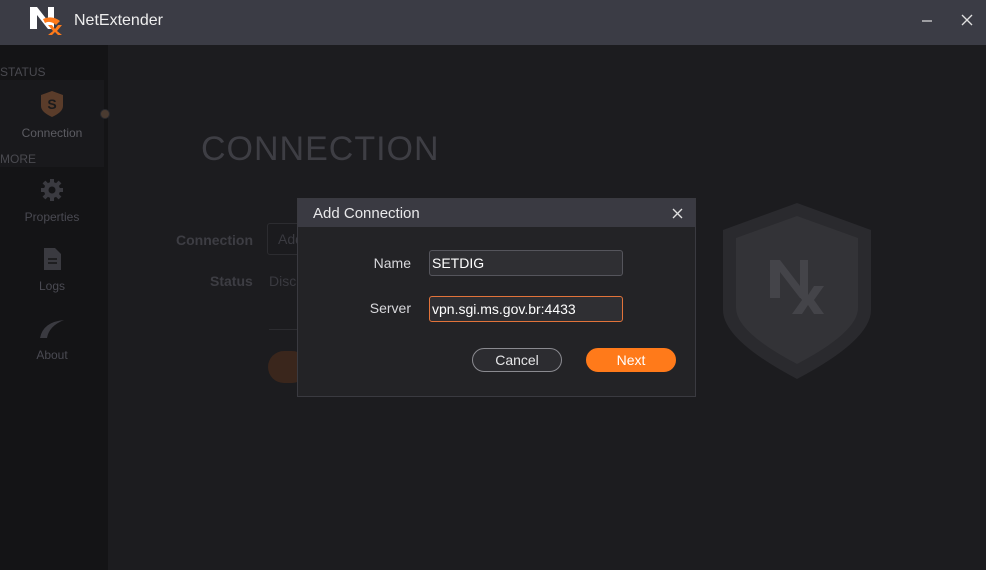 The image size is (986, 570). Describe the element at coordinates (105, 114) in the screenshot. I see `active-indicator-dot` at that location.